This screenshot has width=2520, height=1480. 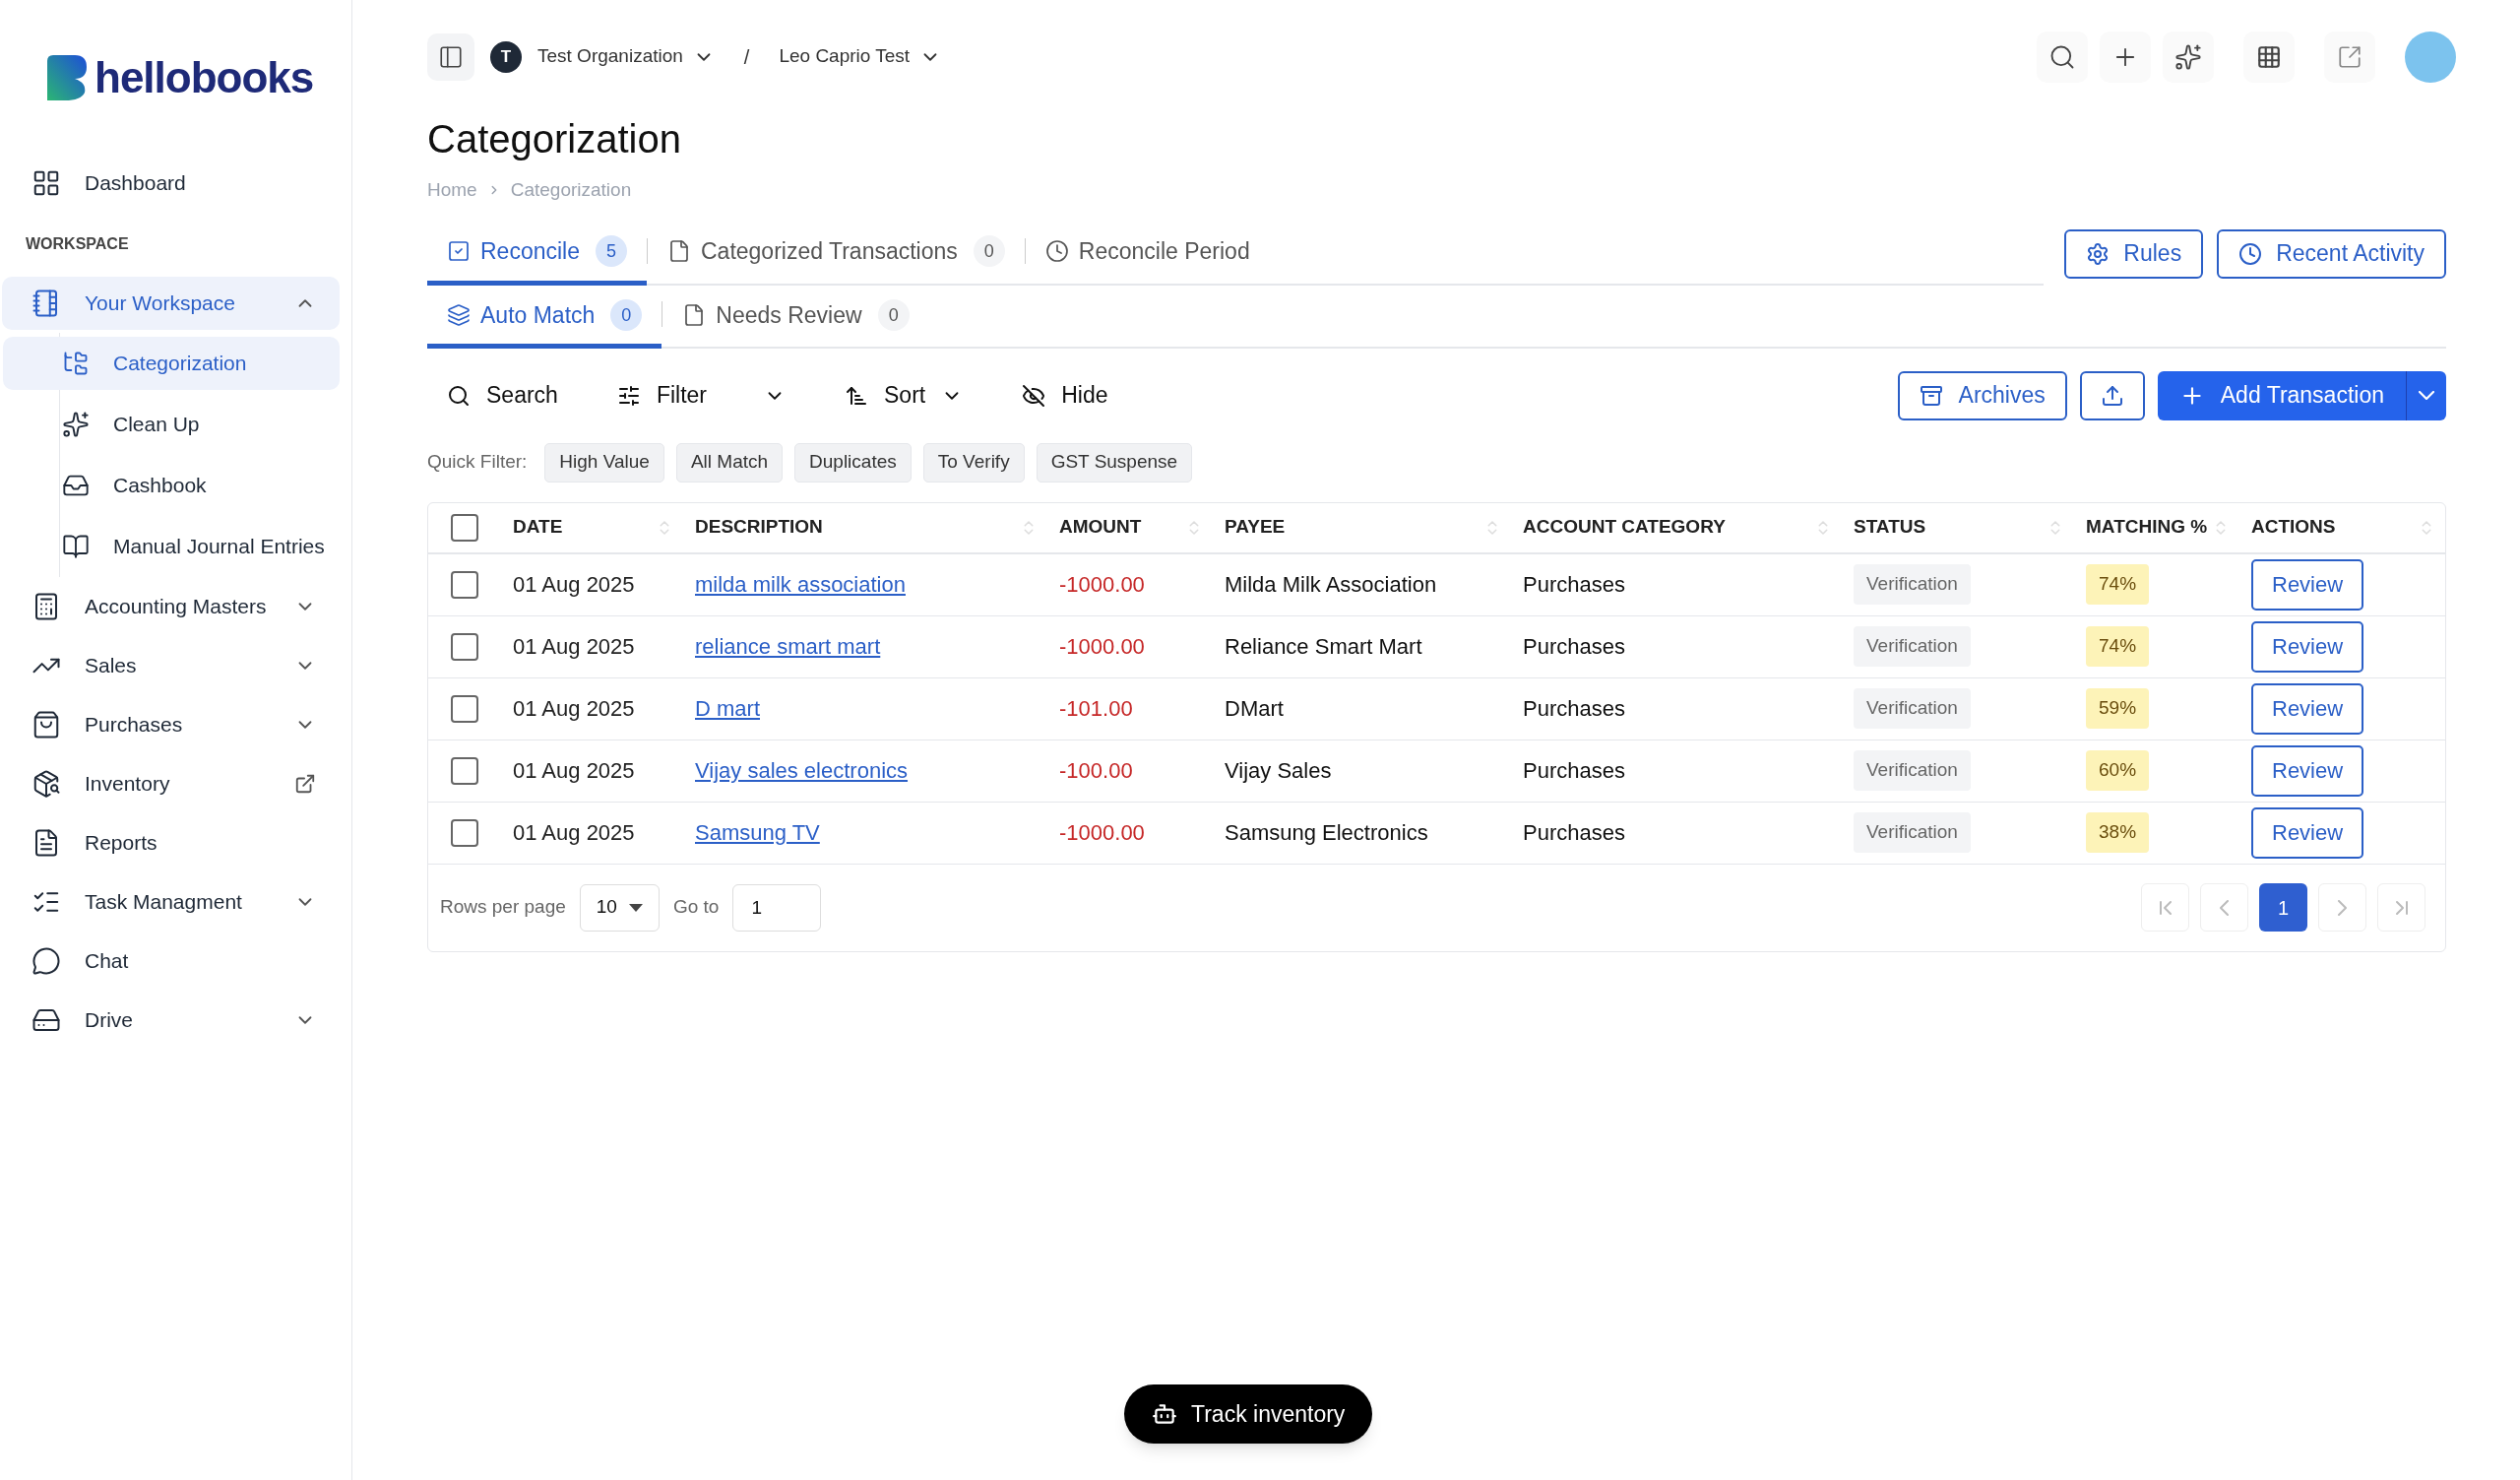 I want to click on chevron-right-icon, so click(x=2342, y=907).